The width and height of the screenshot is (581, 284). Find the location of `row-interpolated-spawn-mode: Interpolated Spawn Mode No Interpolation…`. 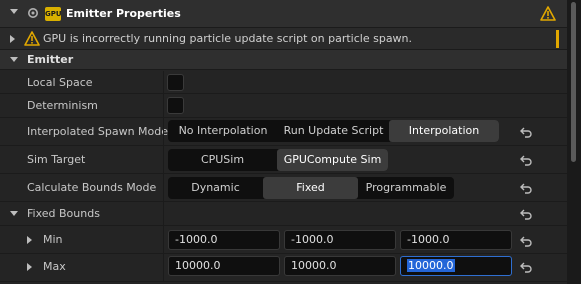

row-interpolated-spawn-mode: Interpolated Spawn Mode No Interpolation… is located at coordinates (283, 132).